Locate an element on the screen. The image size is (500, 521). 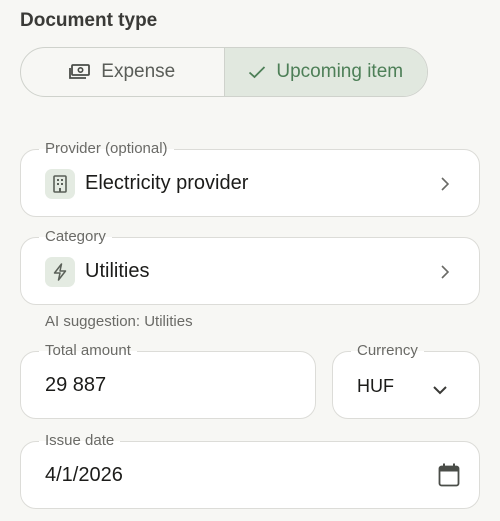
segment-expense: Expense is located at coordinates (122, 72).